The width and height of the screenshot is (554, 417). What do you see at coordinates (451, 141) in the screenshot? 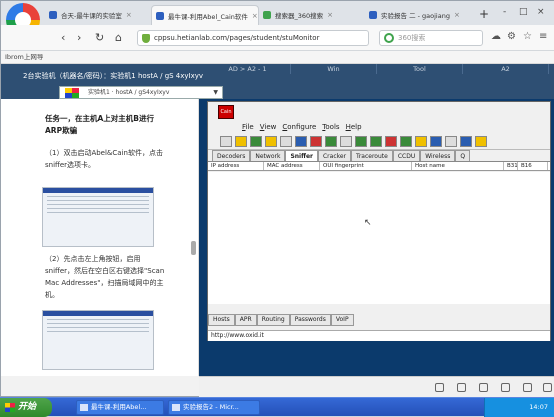
I see `print-icon` at bounding box center [451, 141].